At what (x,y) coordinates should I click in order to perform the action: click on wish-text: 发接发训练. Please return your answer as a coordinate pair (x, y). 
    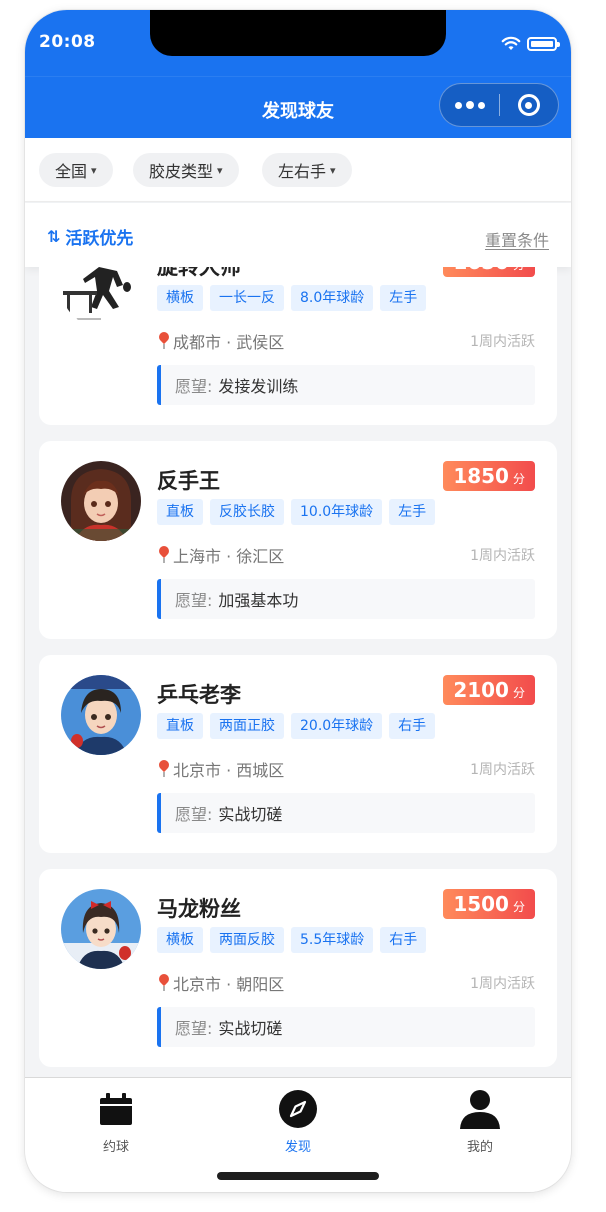
    Looking at the image, I should click on (258, 386).